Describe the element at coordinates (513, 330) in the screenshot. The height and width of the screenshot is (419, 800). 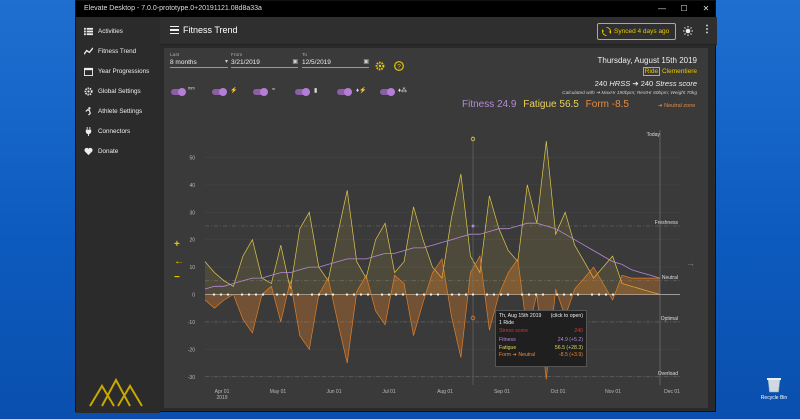
I see `tooltip-stress-label: Stress score` at that location.